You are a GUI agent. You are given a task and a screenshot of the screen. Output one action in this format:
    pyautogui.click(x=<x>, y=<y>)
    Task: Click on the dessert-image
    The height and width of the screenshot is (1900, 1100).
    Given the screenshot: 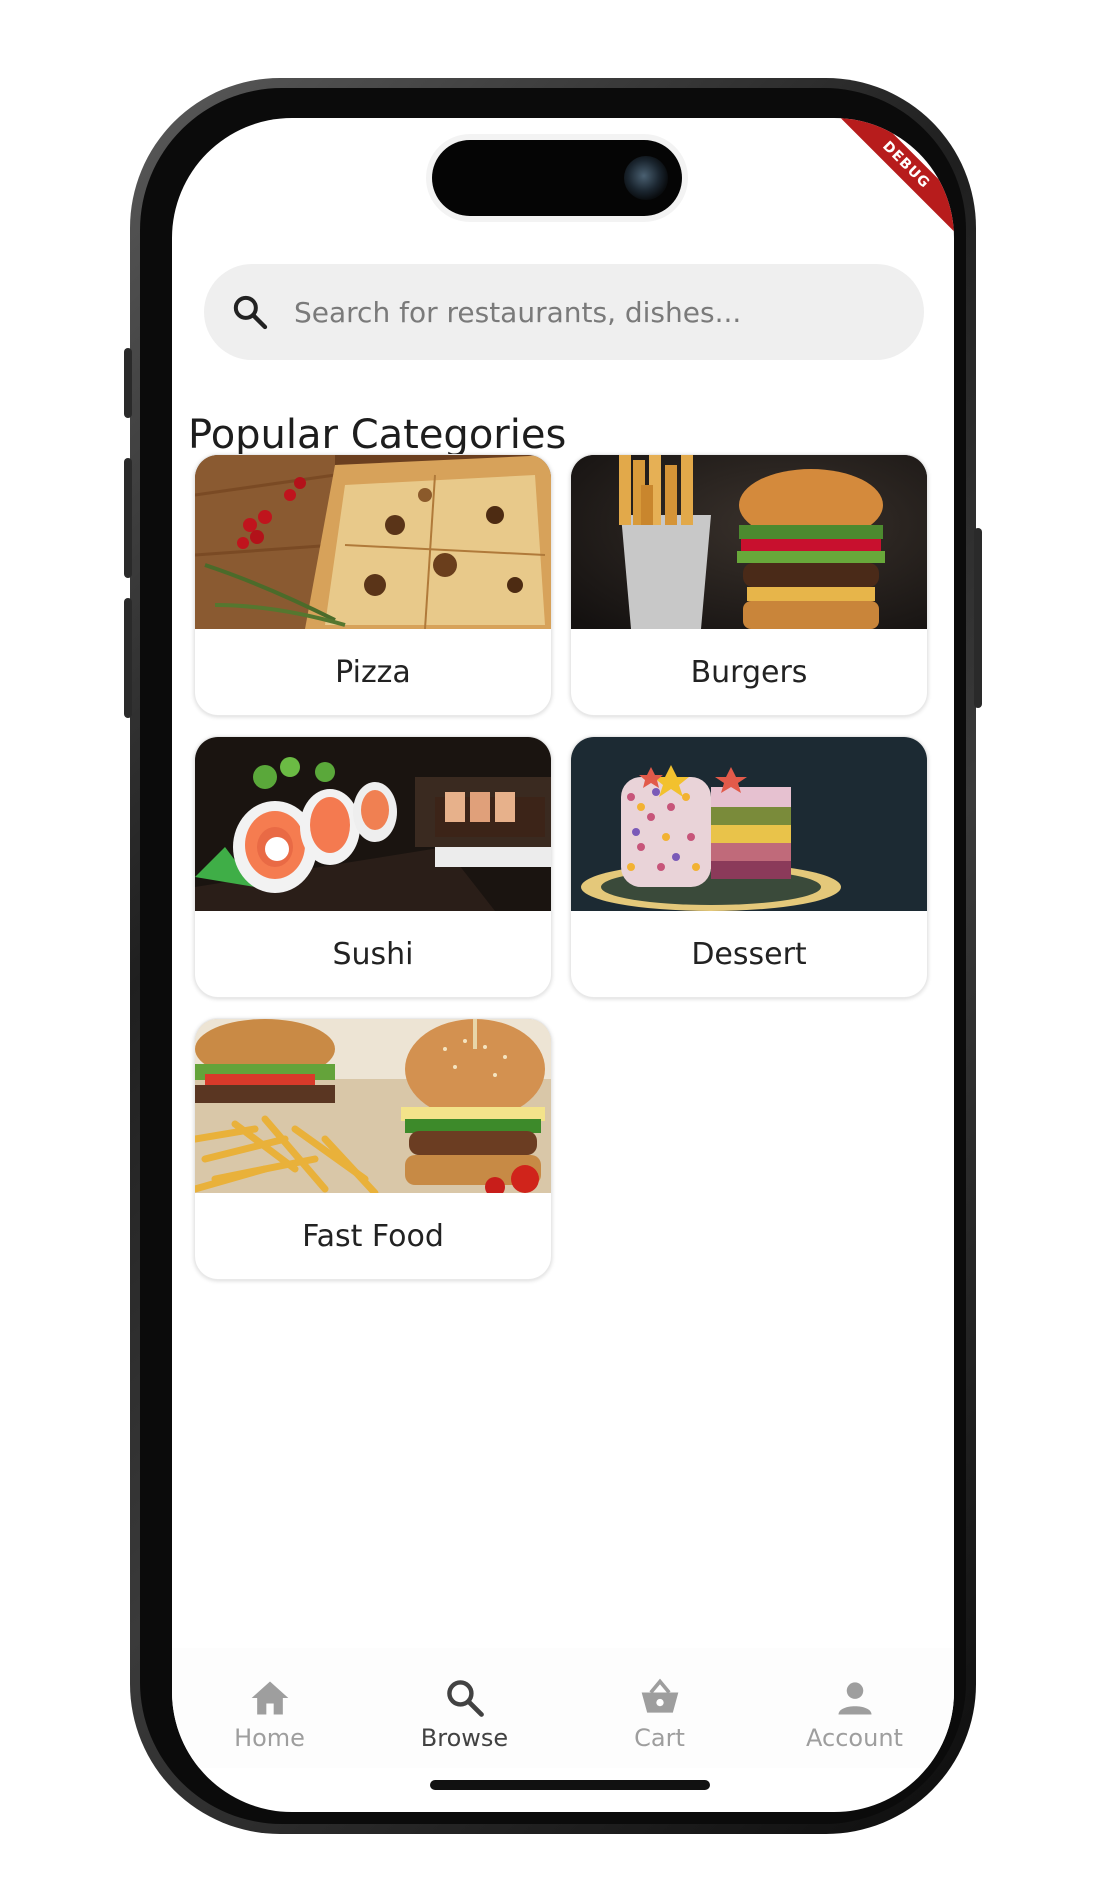 What is the action you would take?
    pyautogui.click(x=749, y=824)
    